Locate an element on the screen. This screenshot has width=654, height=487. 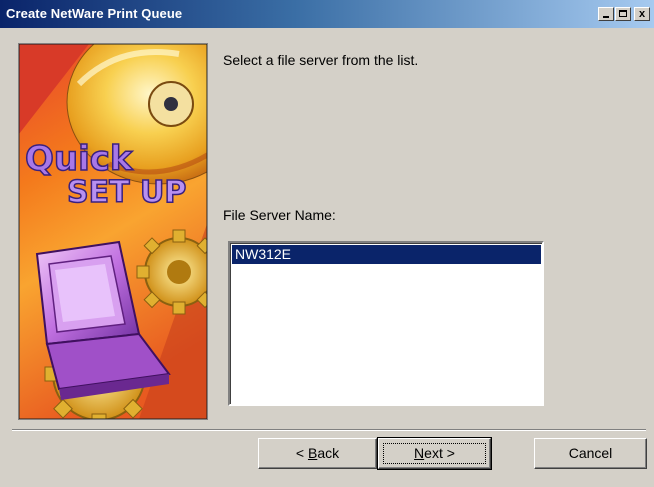
minimize-button is located at coordinates (606, 14).